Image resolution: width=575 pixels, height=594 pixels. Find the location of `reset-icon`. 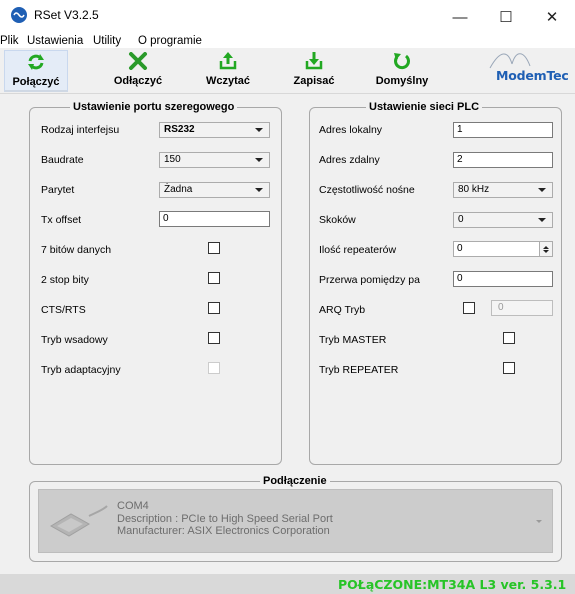

reset-icon is located at coordinates (402, 61).